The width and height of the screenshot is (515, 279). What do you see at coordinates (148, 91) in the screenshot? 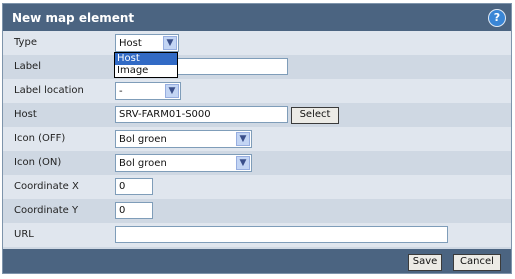
I see `label-location-select: - ▼` at bounding box center [148, 91].